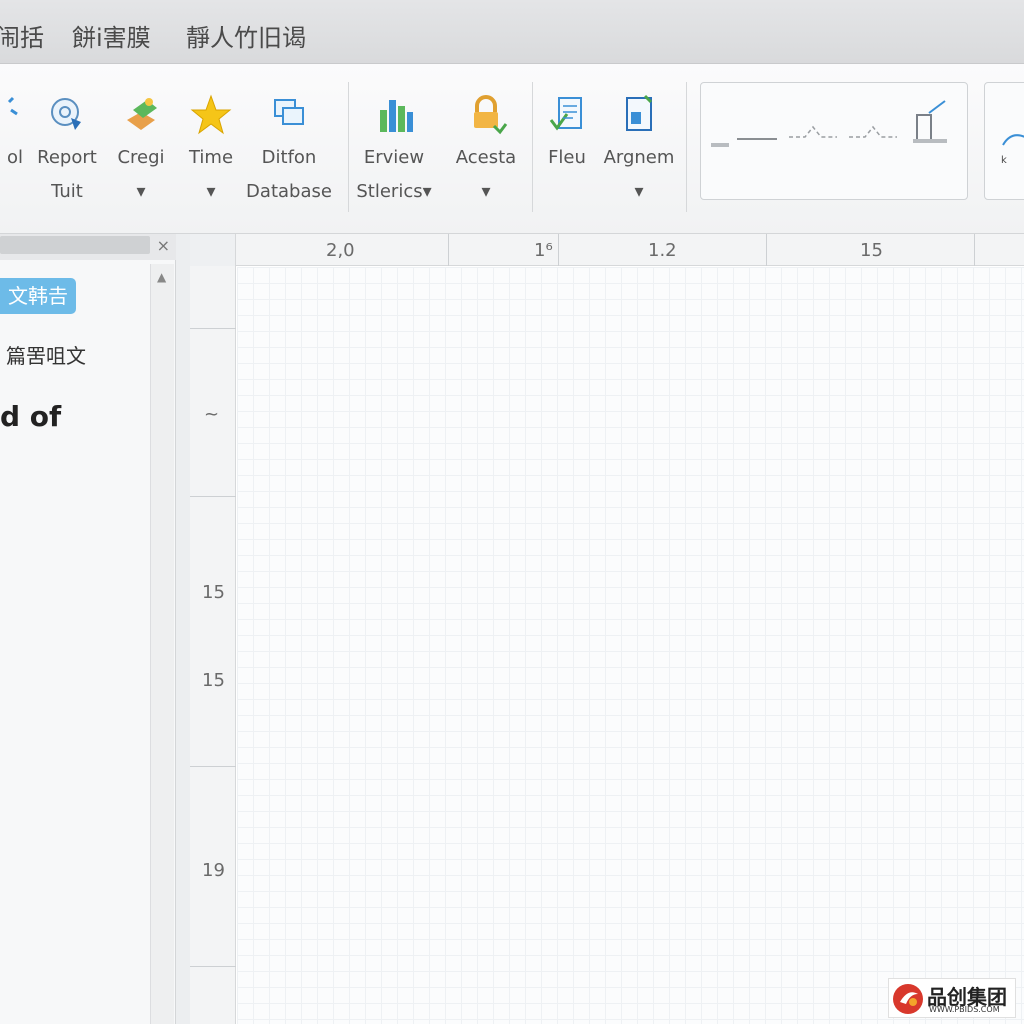  I want to click on horizontal-ruler: 2,0 1⁶ 1.2 15, so click(607, 250).